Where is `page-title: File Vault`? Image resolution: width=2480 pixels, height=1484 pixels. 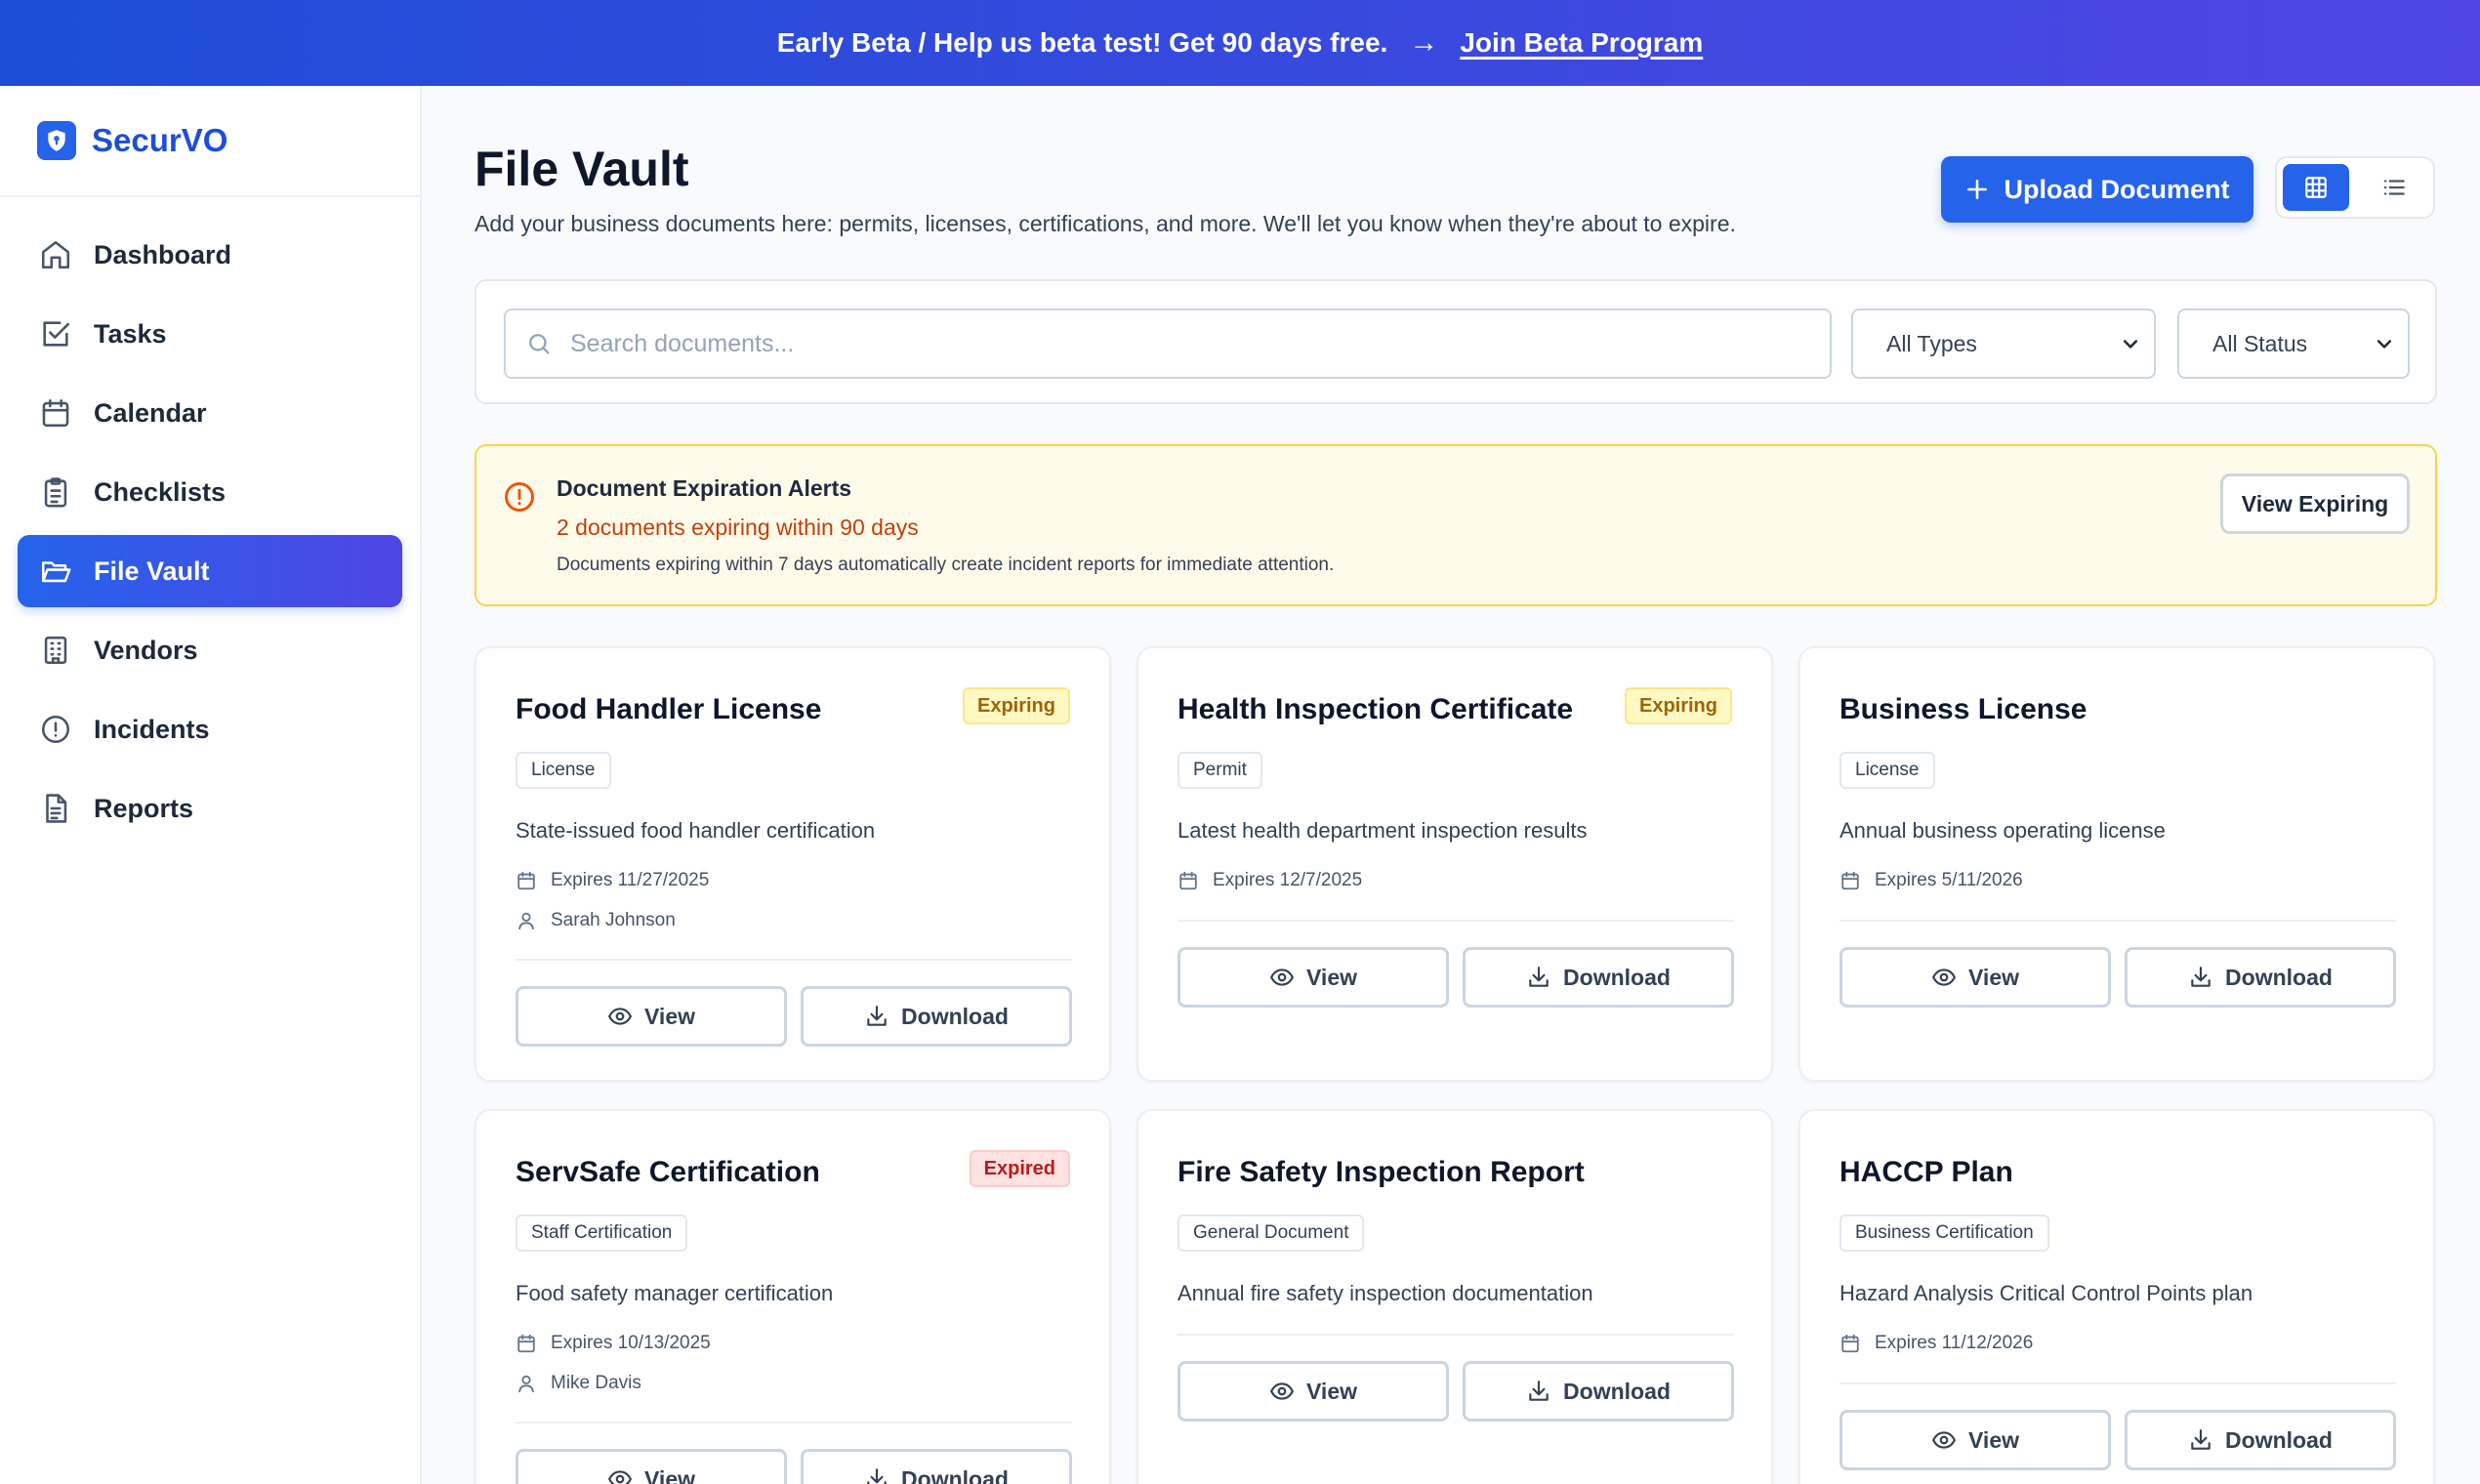 page-title: File Vault is located at coordinates (582, 169).